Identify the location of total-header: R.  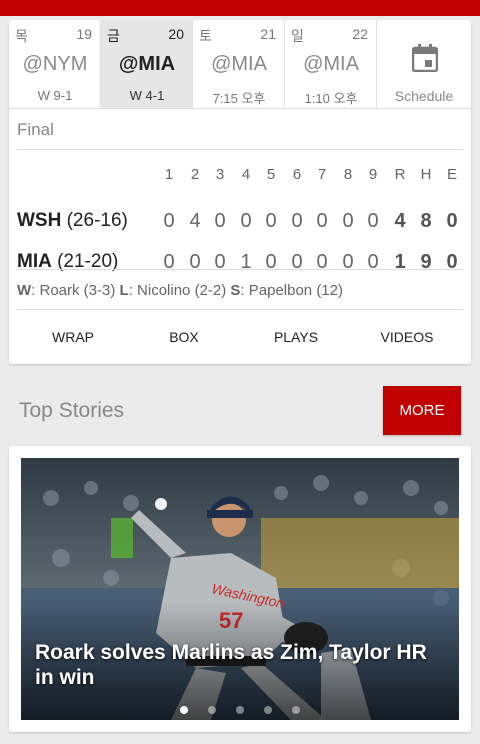
(400, 174).